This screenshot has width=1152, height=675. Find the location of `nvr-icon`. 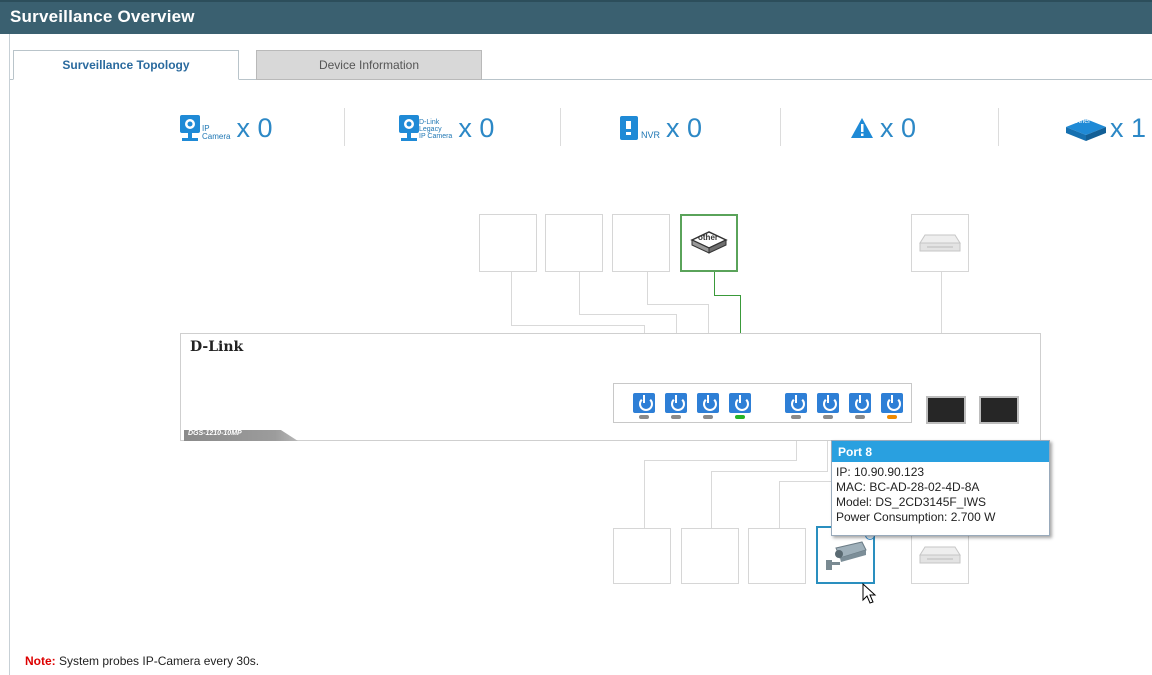

nvr-icon is located at coordinates (629, 128).